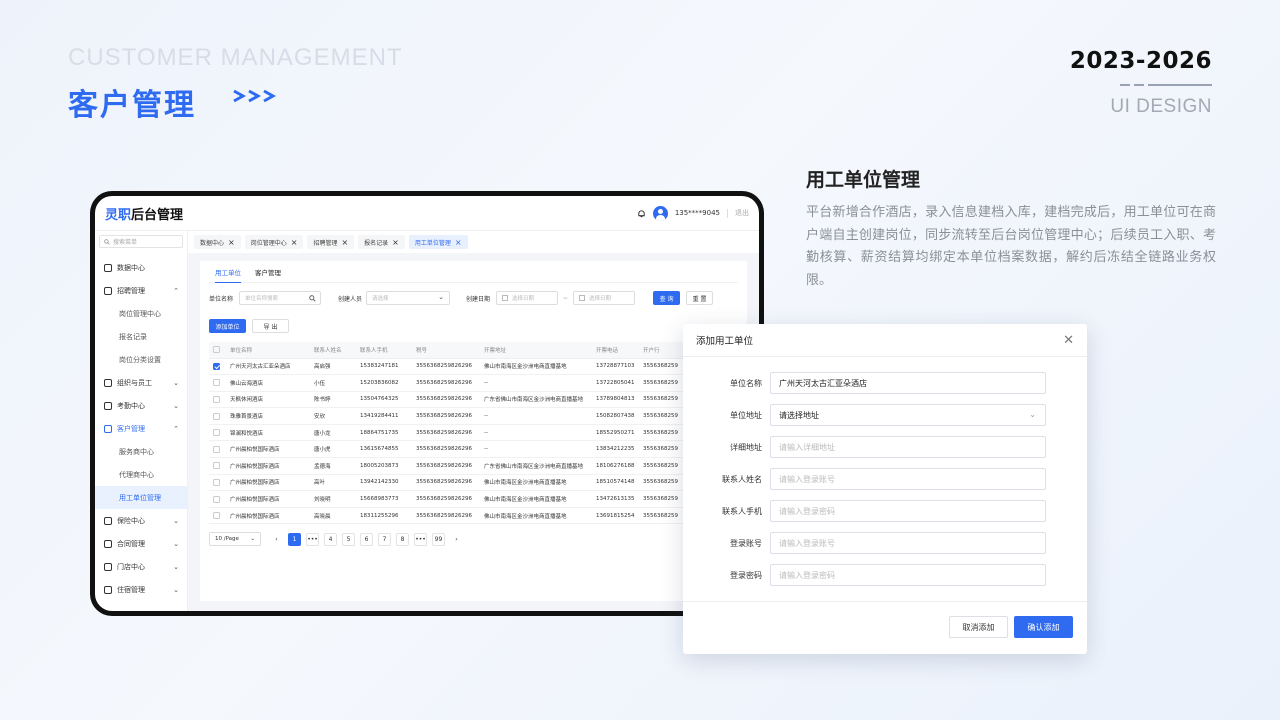 The image size is (1280, 720). I want to click on cancel-add-button: 取消添加, so click(978, 627).